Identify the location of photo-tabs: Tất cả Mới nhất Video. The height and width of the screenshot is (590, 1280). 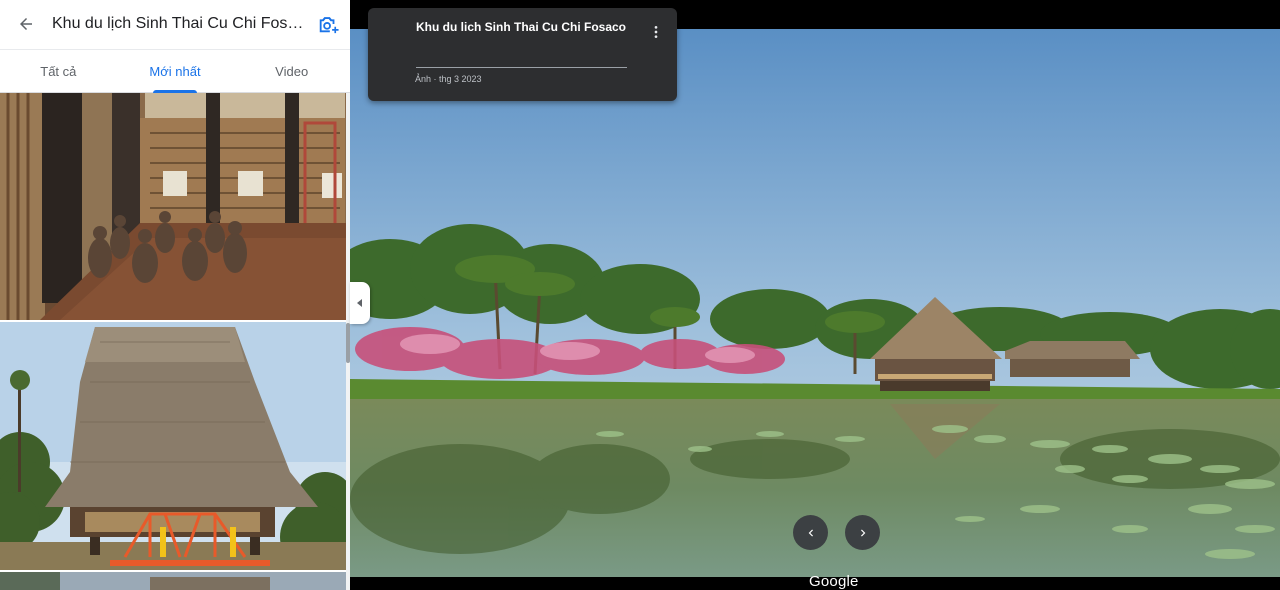
(175, 71).